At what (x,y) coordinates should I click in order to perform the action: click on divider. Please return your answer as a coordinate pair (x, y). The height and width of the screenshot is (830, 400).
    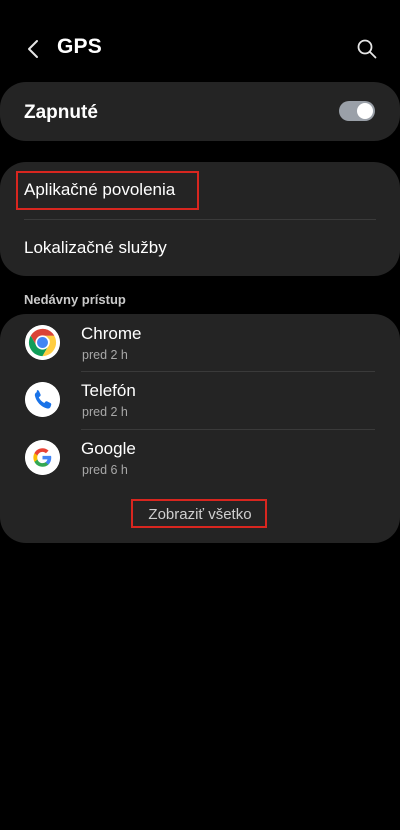
    Looking at the image, I should click on (200, 219).